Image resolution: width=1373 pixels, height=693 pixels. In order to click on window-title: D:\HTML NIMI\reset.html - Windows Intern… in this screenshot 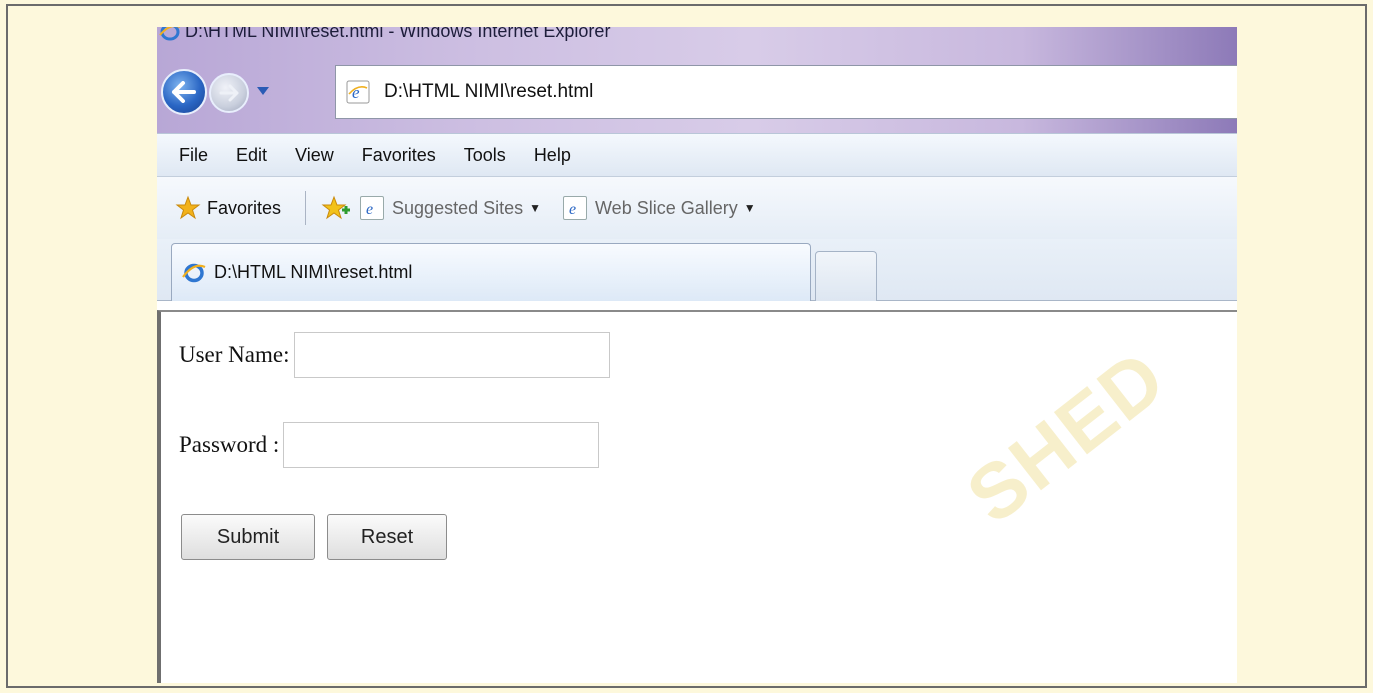, I will do `click(398, 34)`.